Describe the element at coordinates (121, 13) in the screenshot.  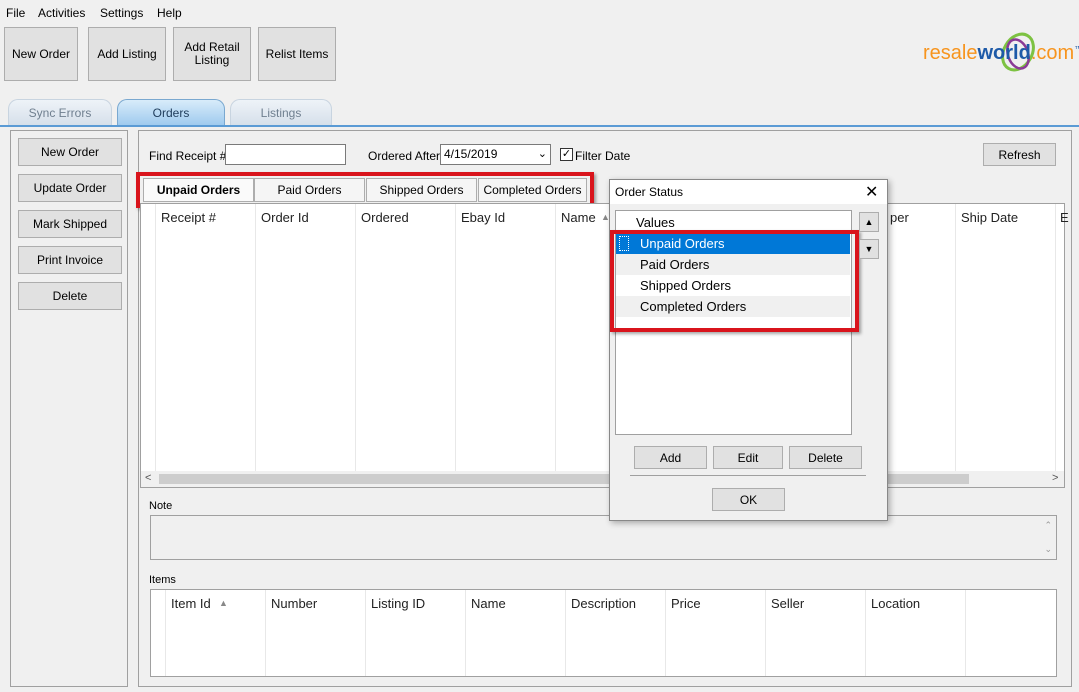
I see `menu-settings: Settings` at that location.